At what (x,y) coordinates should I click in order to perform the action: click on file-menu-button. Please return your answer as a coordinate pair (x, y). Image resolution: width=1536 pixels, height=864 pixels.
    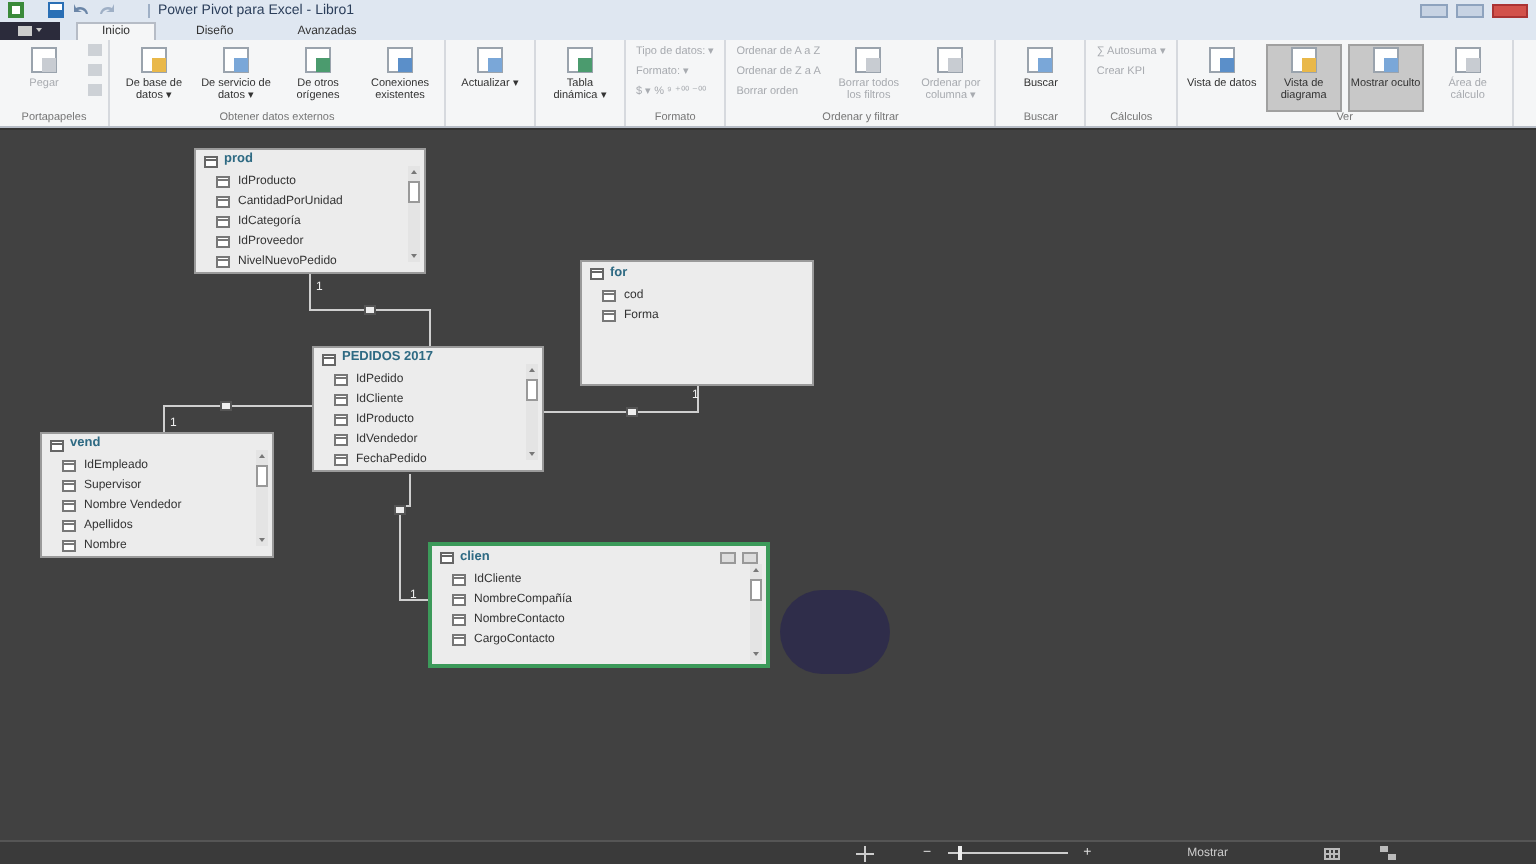
    Looking at the image, I should click on (30, 31).